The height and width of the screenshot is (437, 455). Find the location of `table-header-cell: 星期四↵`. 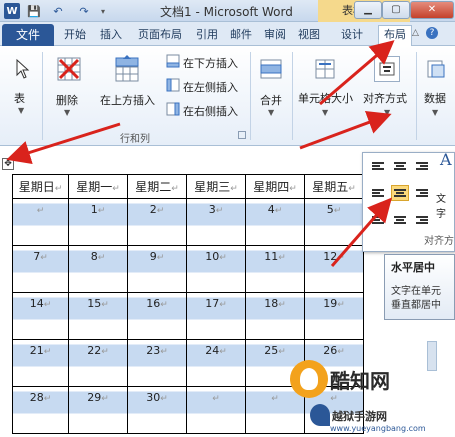

table-header-cell: 星期四↵ is located at coordinates (275, 186).